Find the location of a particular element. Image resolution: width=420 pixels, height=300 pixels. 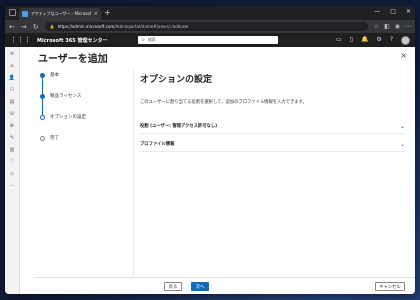

tab-strip: アクティブなユーザー - Microsoft 36 × + — □ ✕ is located at coordinates (210, 13).